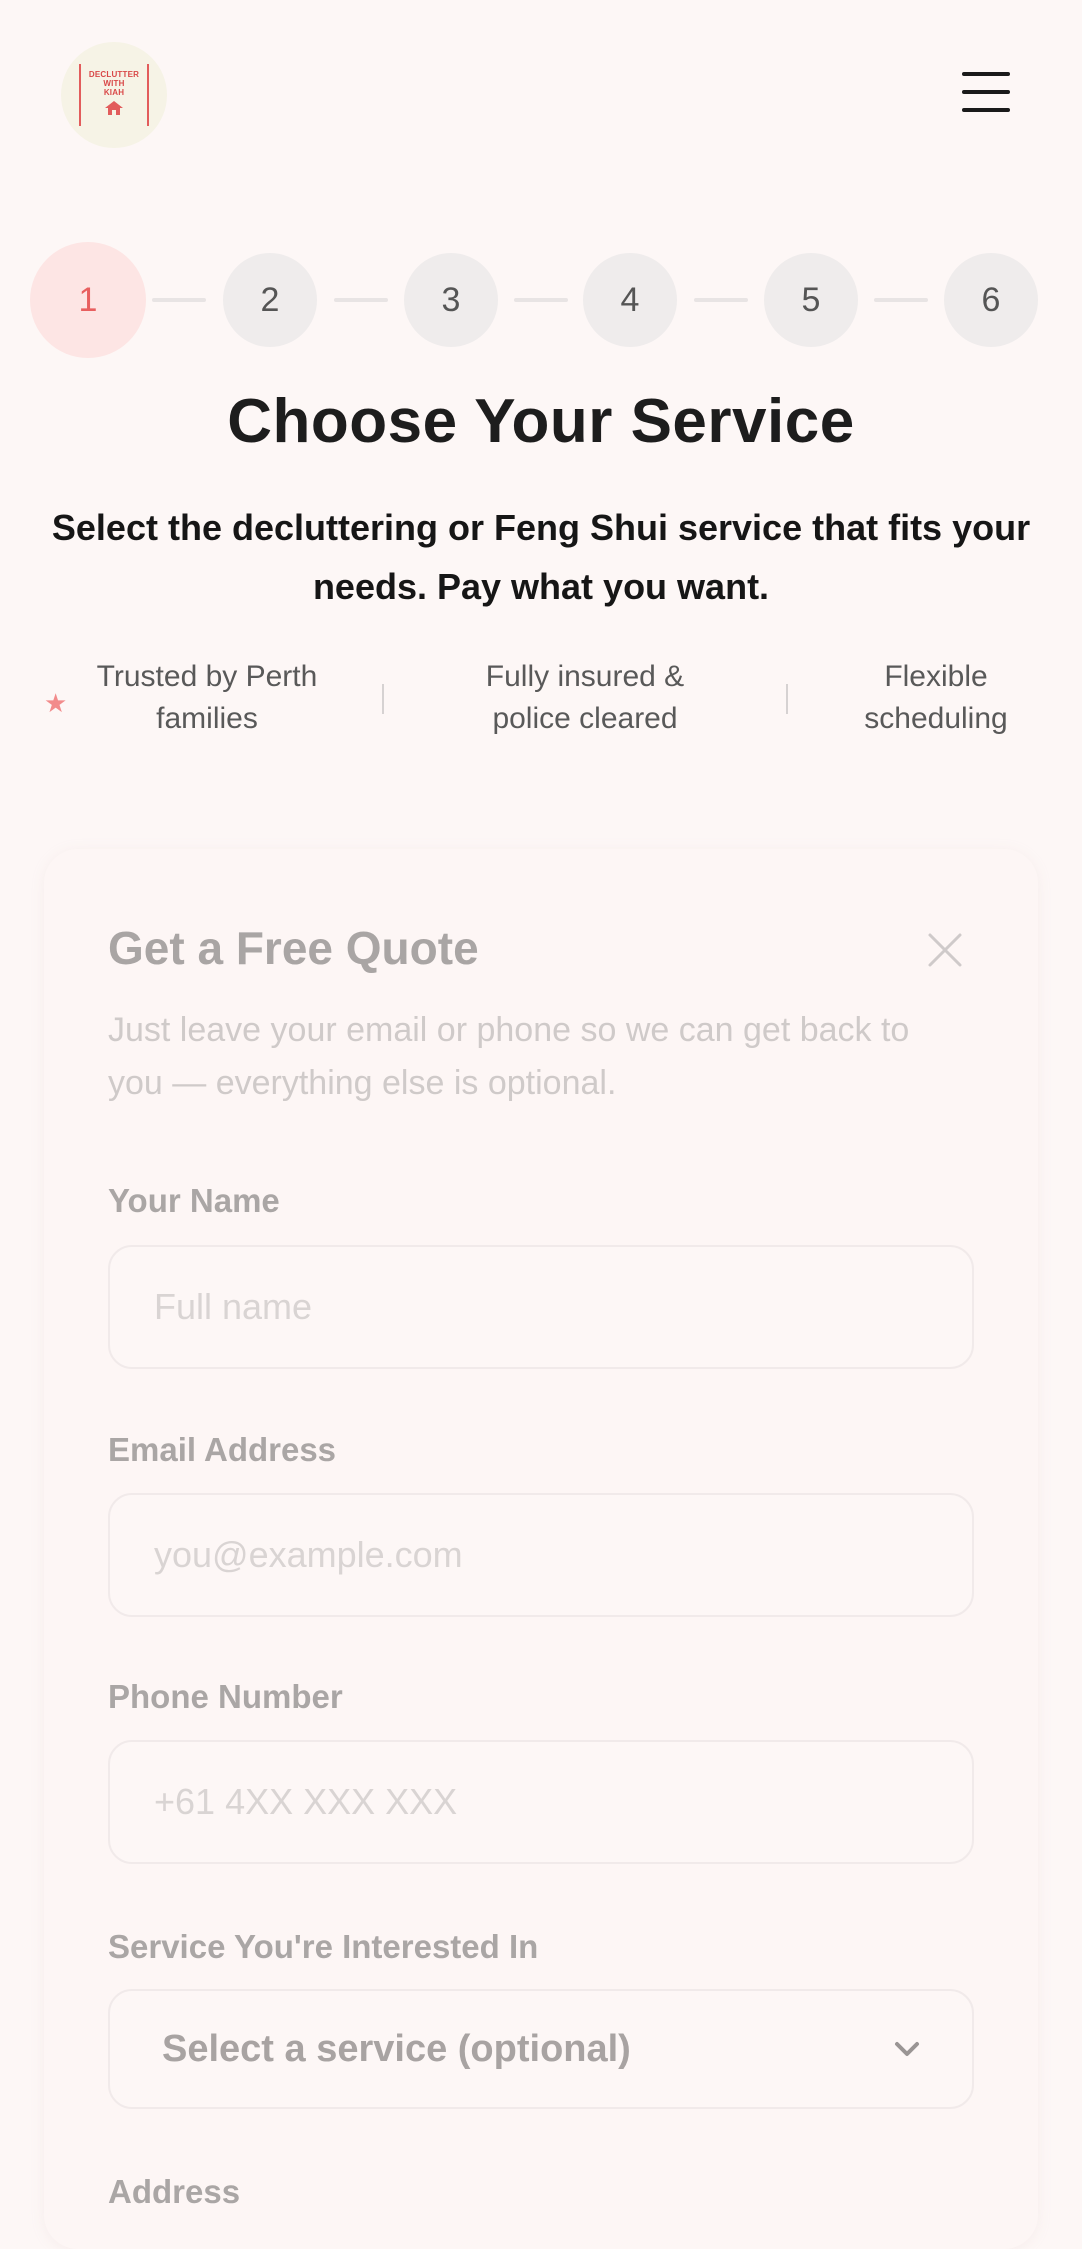 This screenshot has width=1082, height=2249. I want to click on step-3: 3, so click(451, 300).